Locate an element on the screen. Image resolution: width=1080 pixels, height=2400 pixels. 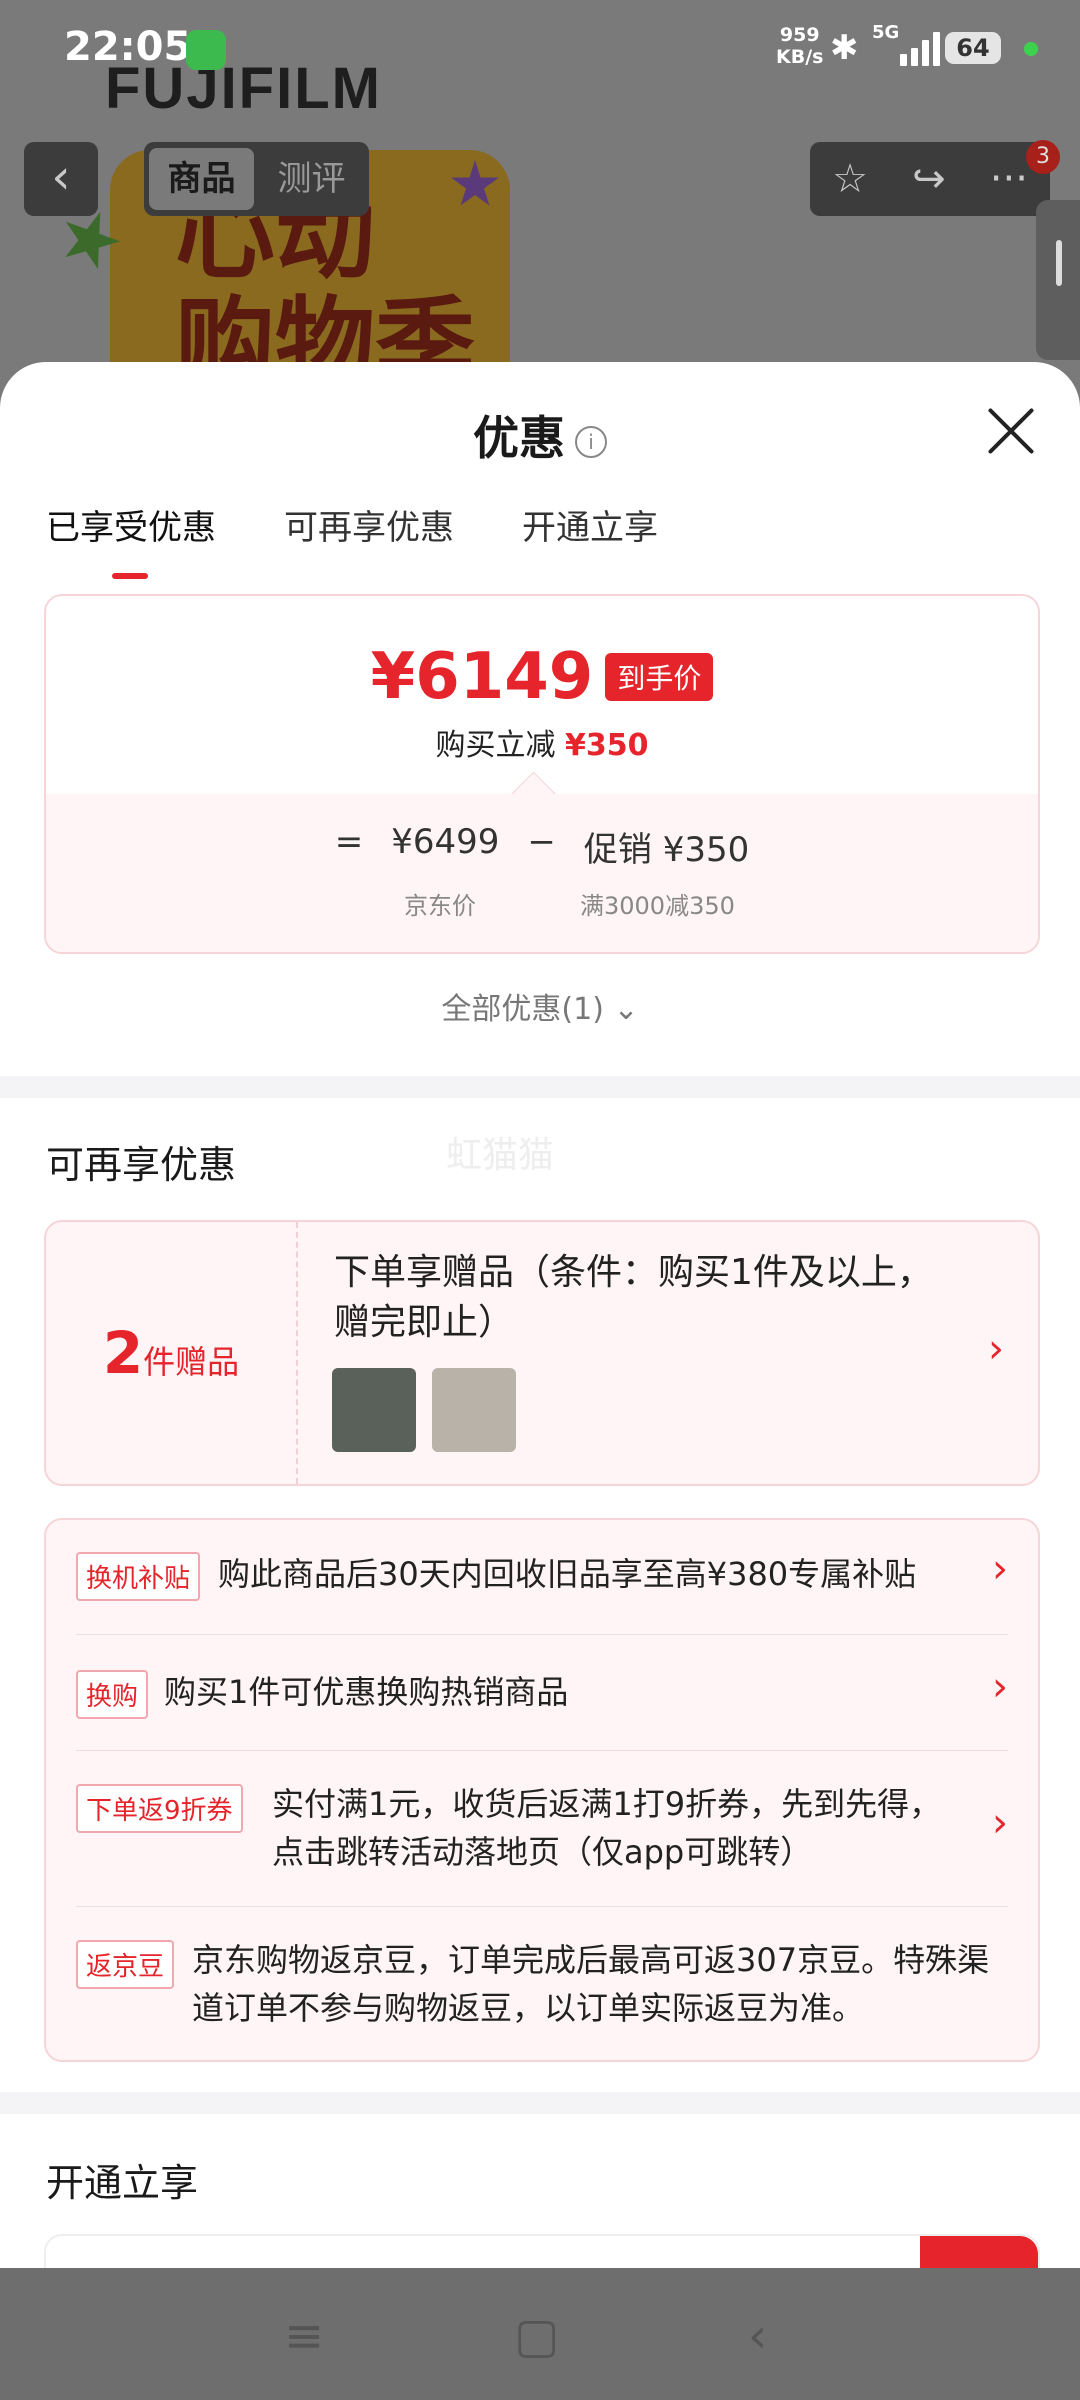
all-promos-link: 全部优惠(1) ⌄ is located at coordinates (540, 1006).